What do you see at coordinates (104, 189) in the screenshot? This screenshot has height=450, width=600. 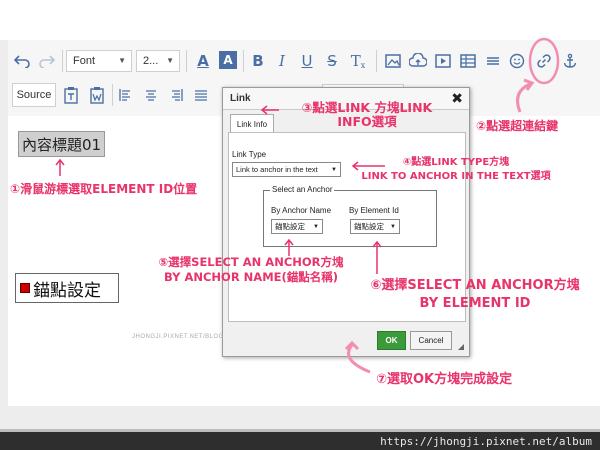 I see `annotation-step-1: ①滑鼠游標選取ELEMENT ID位置` at bounding box center [104, 189].